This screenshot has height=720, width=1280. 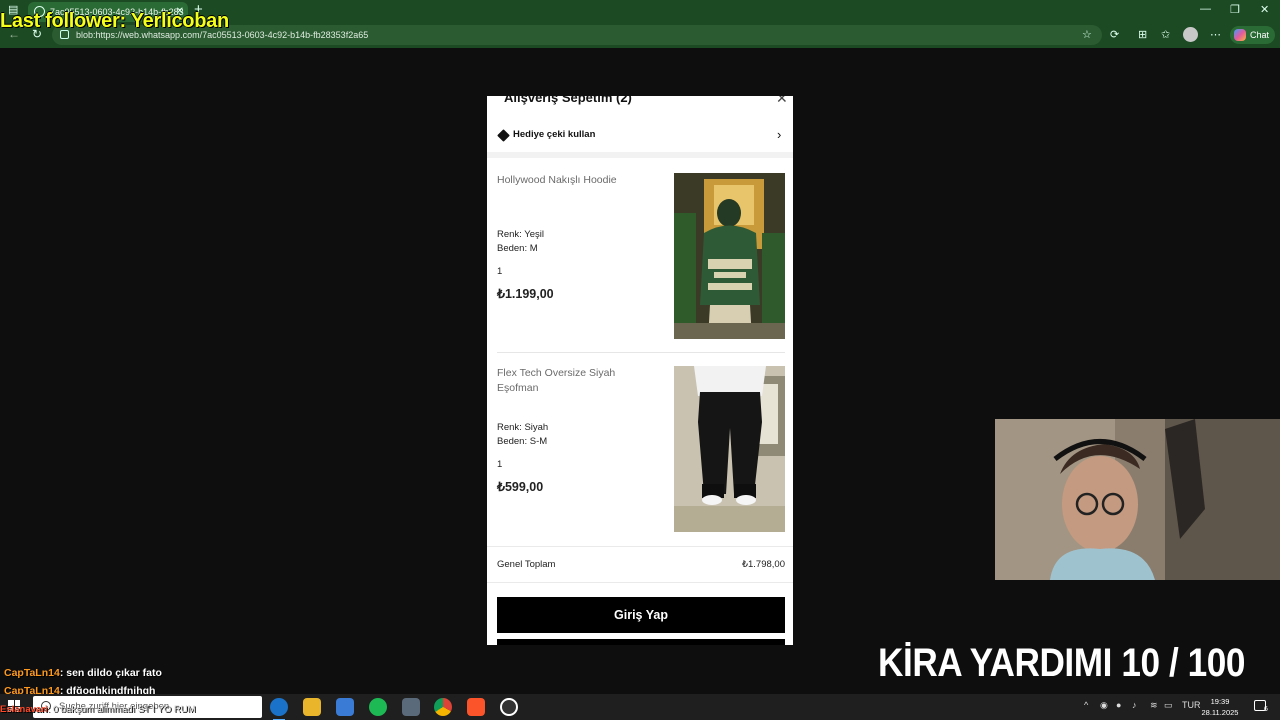 I want to click on product-price: ₺1.199,00, so click(x=525, y=294).